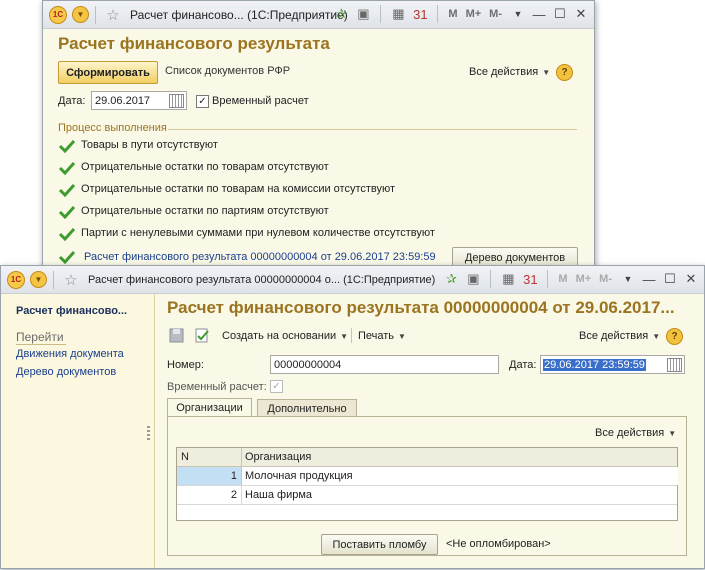 This screenshot has width=705, height=570. Describe the element at coordinates (278, 457) in the screenshot. I see `column-header-organization: Организация` at that location.